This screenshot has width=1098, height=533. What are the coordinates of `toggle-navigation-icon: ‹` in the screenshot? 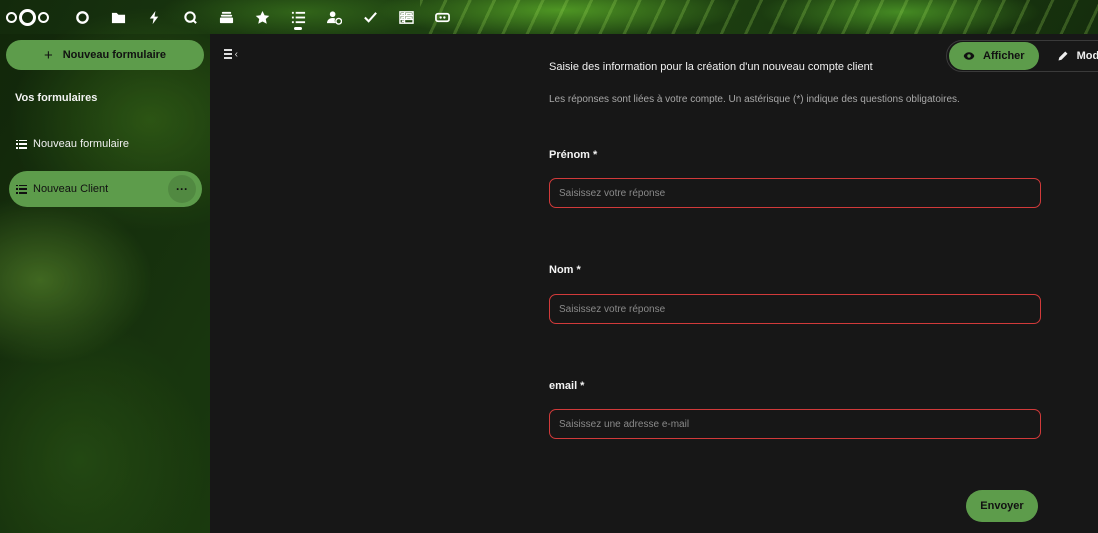 It's located at (231, 54).